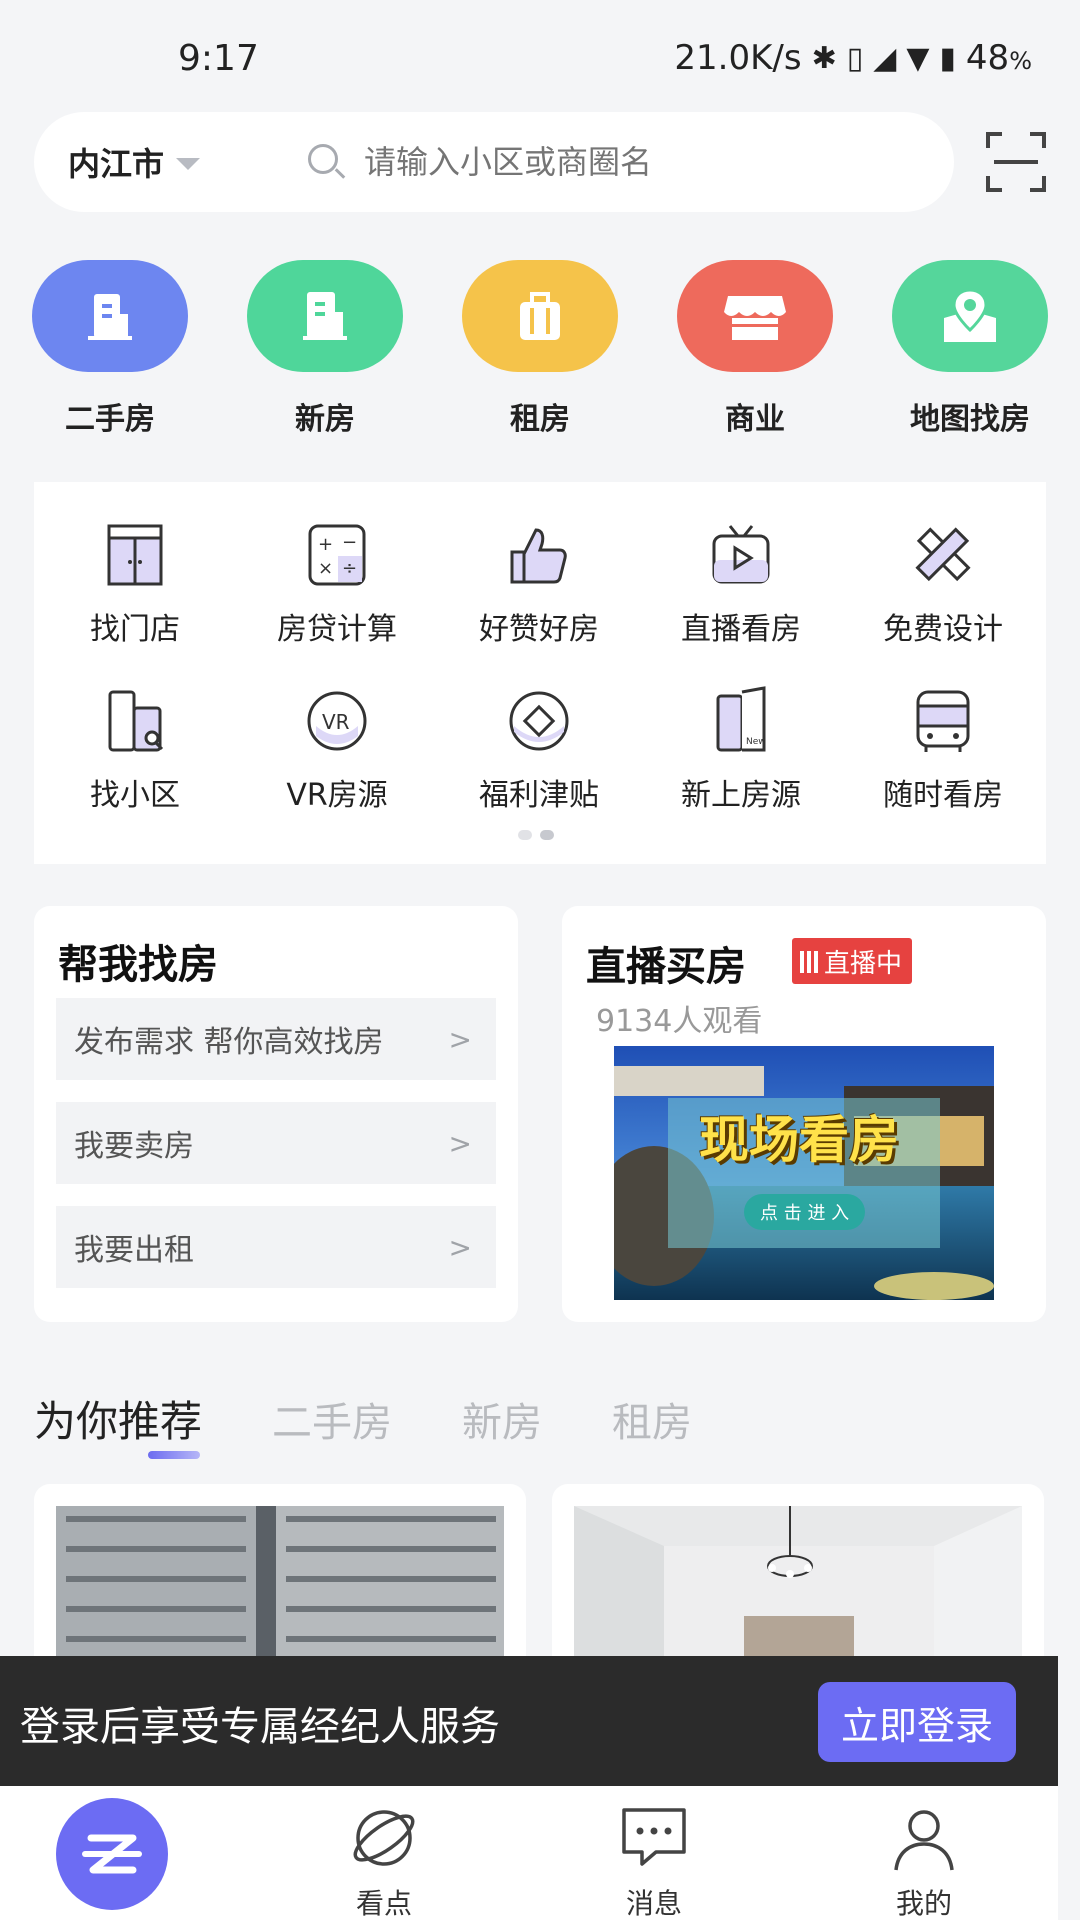  I want to click on page-indicator, so click(536, 835).